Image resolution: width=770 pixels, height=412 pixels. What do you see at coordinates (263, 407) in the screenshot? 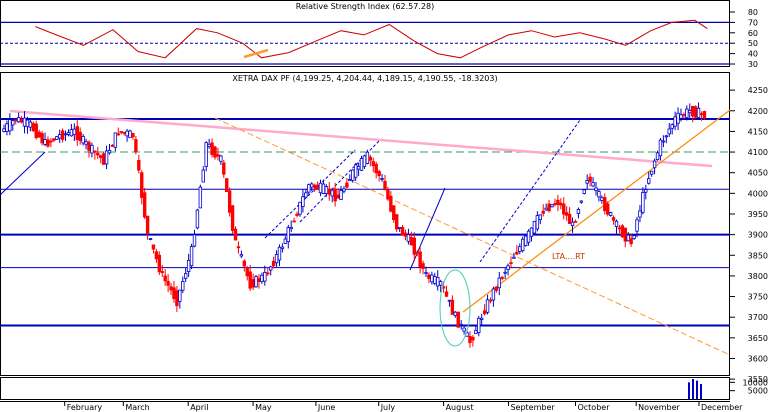
I see `month-label: May` at bounding box center [263, 407].